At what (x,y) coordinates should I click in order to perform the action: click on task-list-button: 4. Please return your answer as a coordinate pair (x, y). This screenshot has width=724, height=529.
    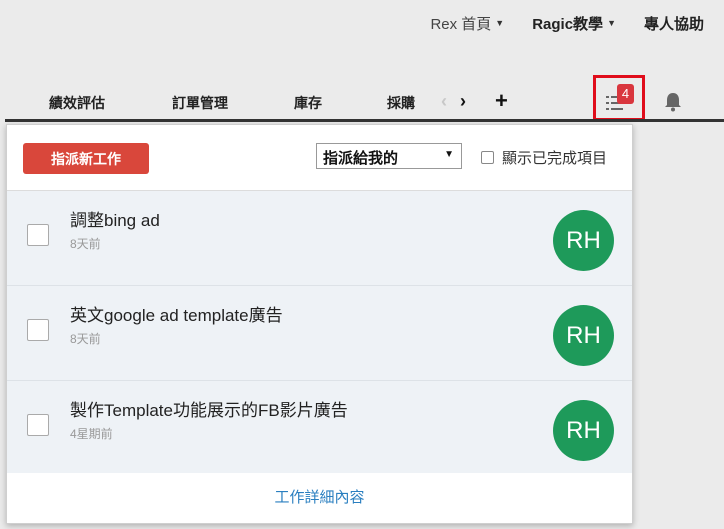
    Looking at the image, I should click on (619, 98).